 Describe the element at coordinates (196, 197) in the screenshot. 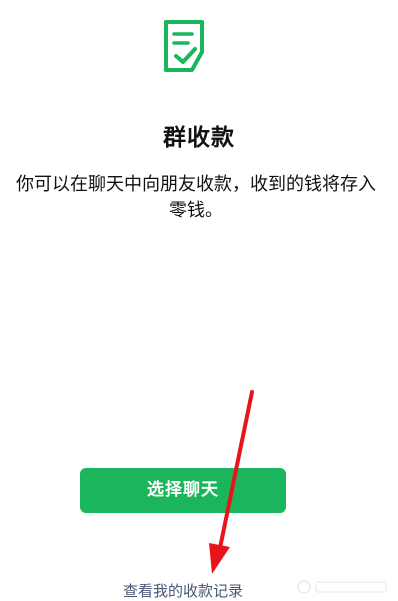

I see `description-text: 你可以在聊天中向朋友收款，收到的钱将存入零钱。` at that location.